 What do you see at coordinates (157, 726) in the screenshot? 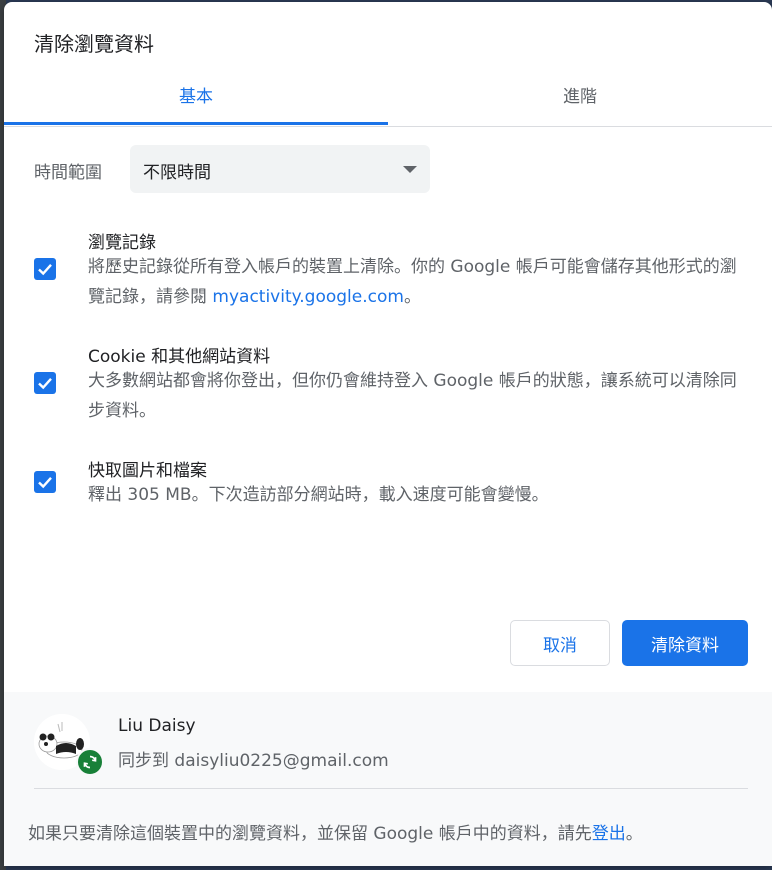
I see `account-name: Liu Daisy` at bounding box center [157, 726].